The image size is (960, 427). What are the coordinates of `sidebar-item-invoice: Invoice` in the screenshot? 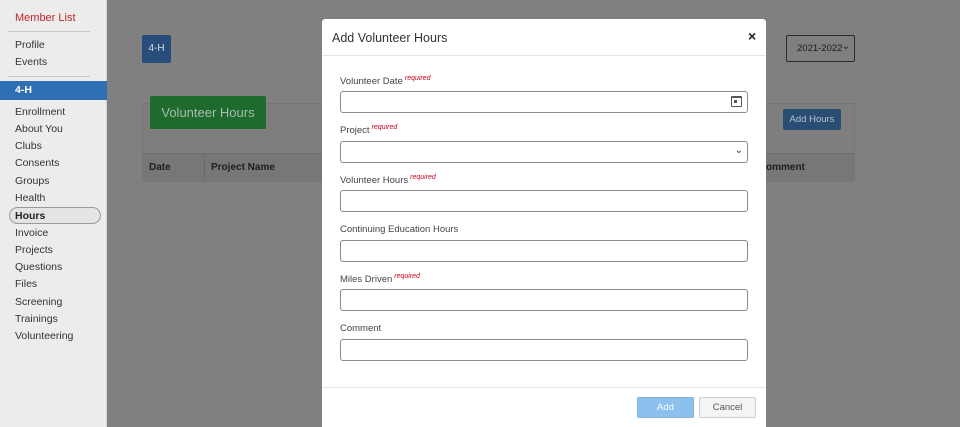 It's located at (31, 233).